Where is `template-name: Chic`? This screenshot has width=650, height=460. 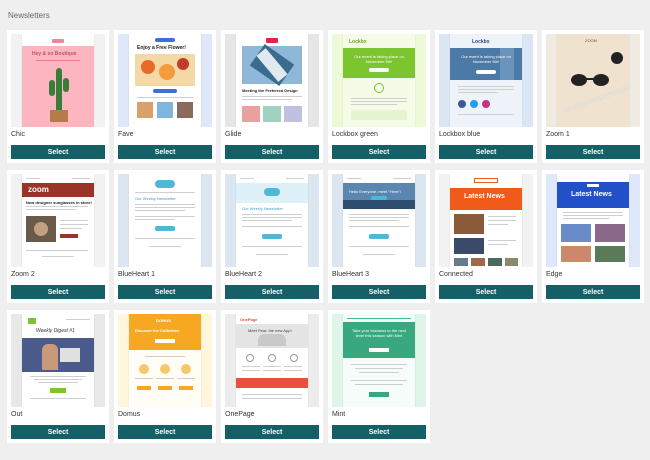 template-name: Chic is located at coordinates (18, 134).